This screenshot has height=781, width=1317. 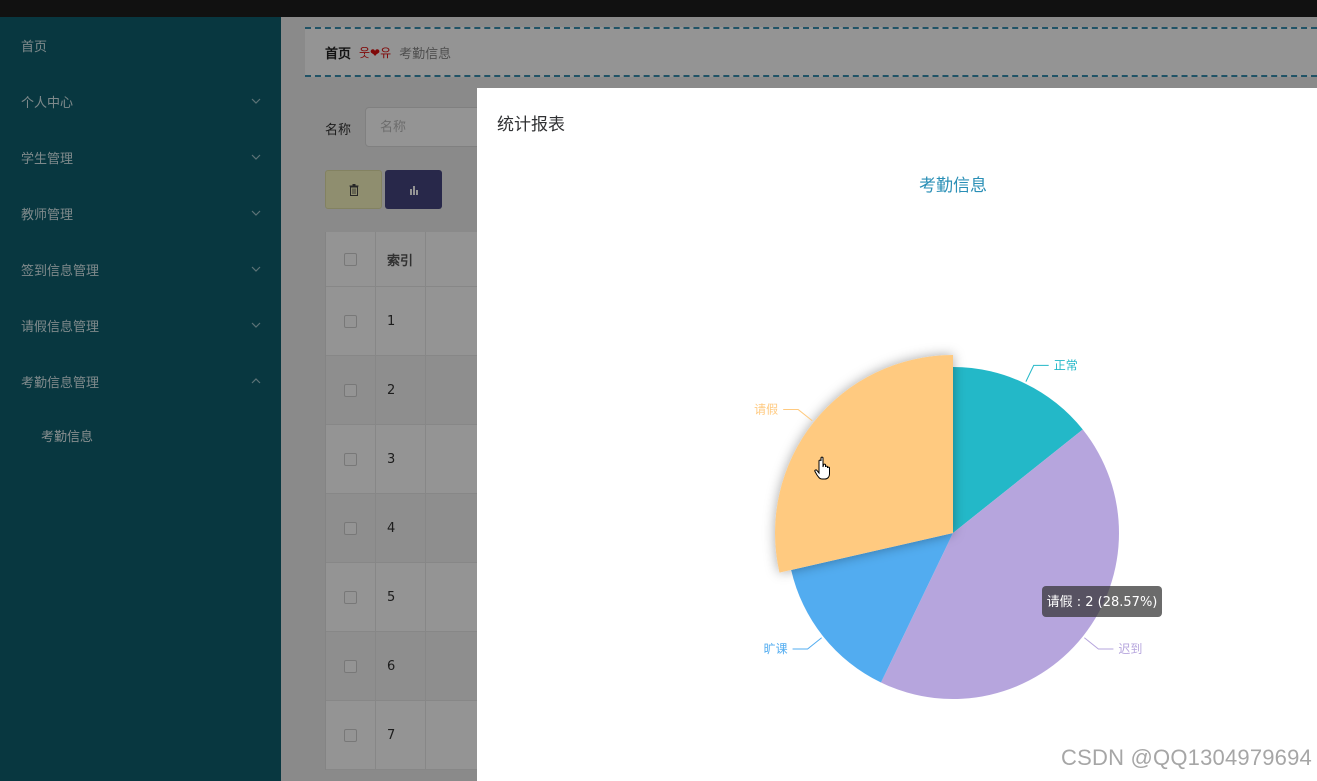 I want to click on chart-tooltip: 请假 : 2 (28.57%), so click(x=1102, y=601).